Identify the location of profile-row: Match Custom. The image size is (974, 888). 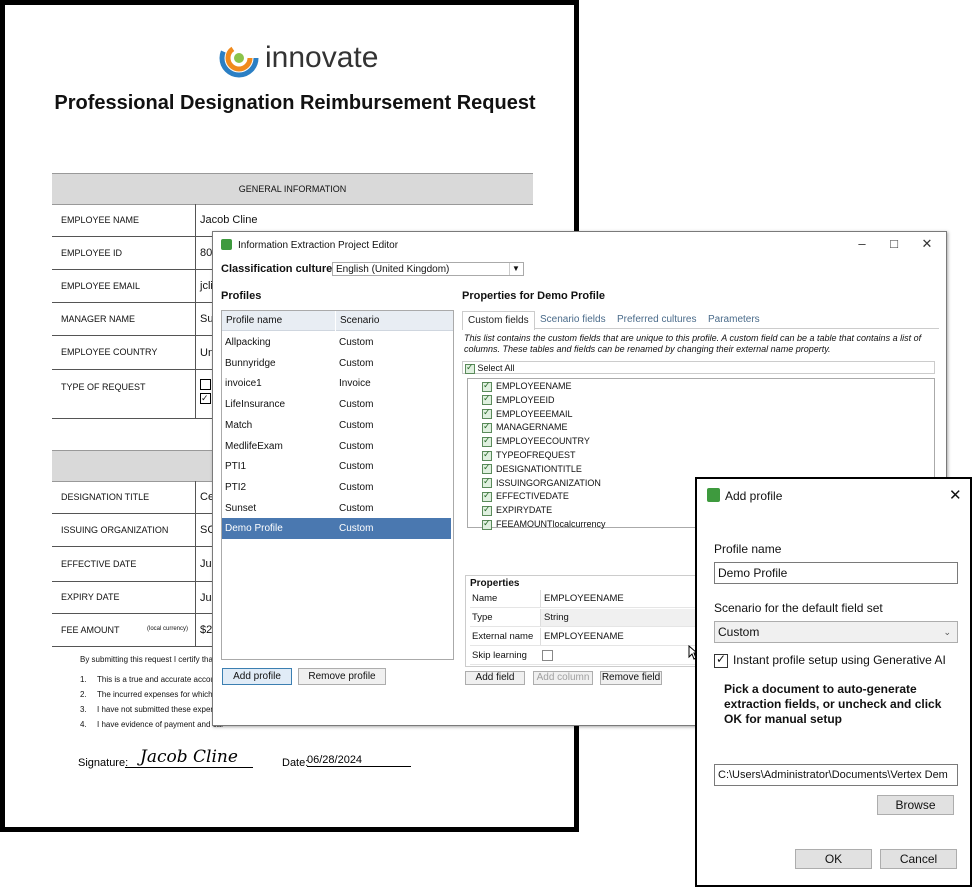
(336, 425).